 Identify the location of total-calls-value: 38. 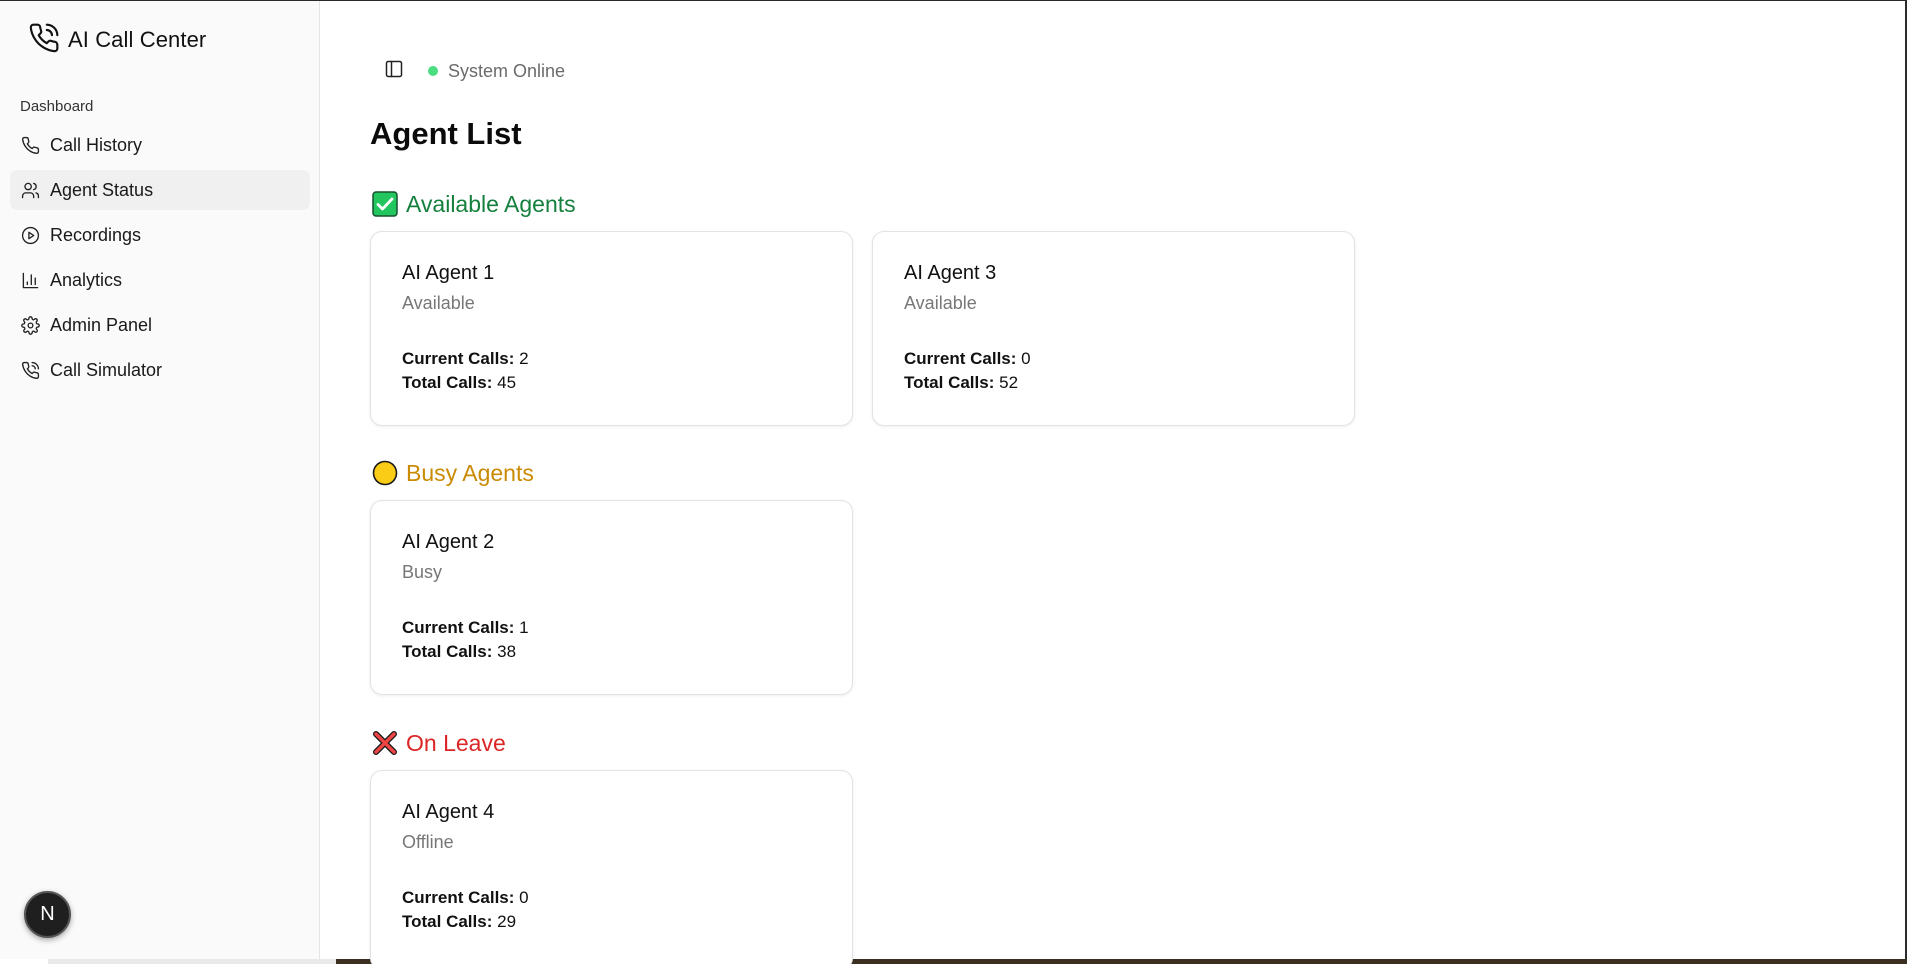
(507, 651).